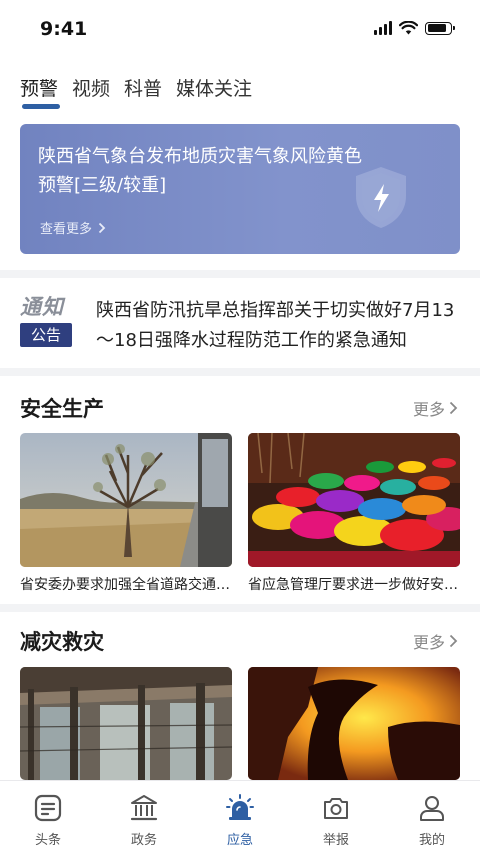 The width and height of the screenshot is (480, 854). Describe the element at coordinates (47, 320) in the screenshot. I see `notice-badge: 通知 公告` at that location.